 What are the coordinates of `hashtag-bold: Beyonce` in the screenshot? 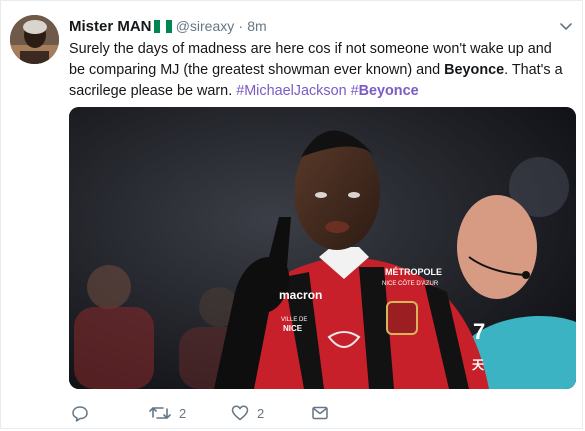 It's located at (388, 91).